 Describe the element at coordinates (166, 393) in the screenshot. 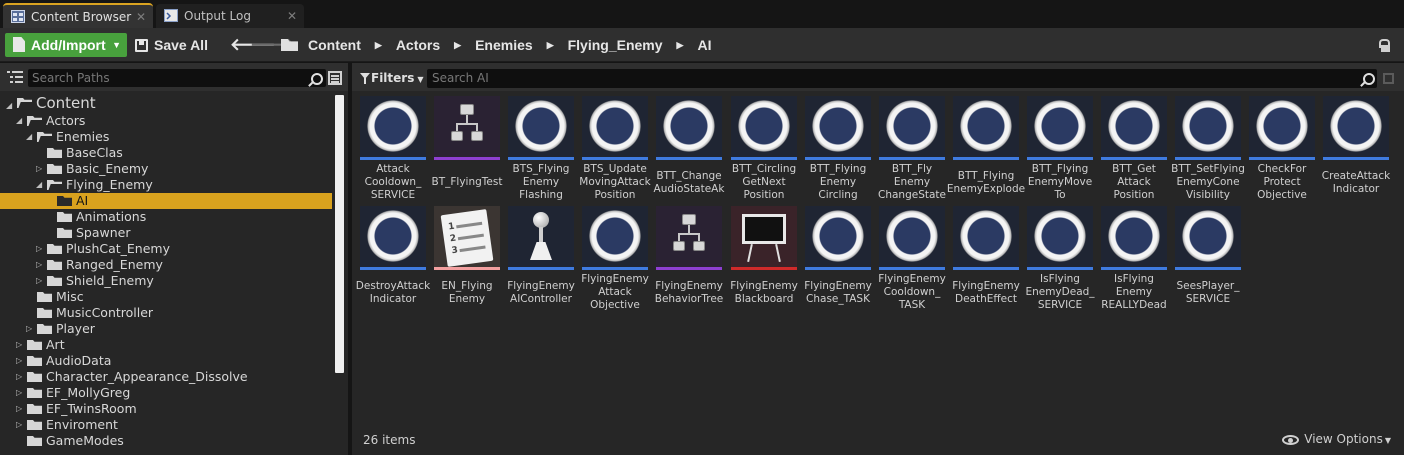

I see `tree-item-ef-mollygreg: ▷ EF_MollyGreg` at that location.